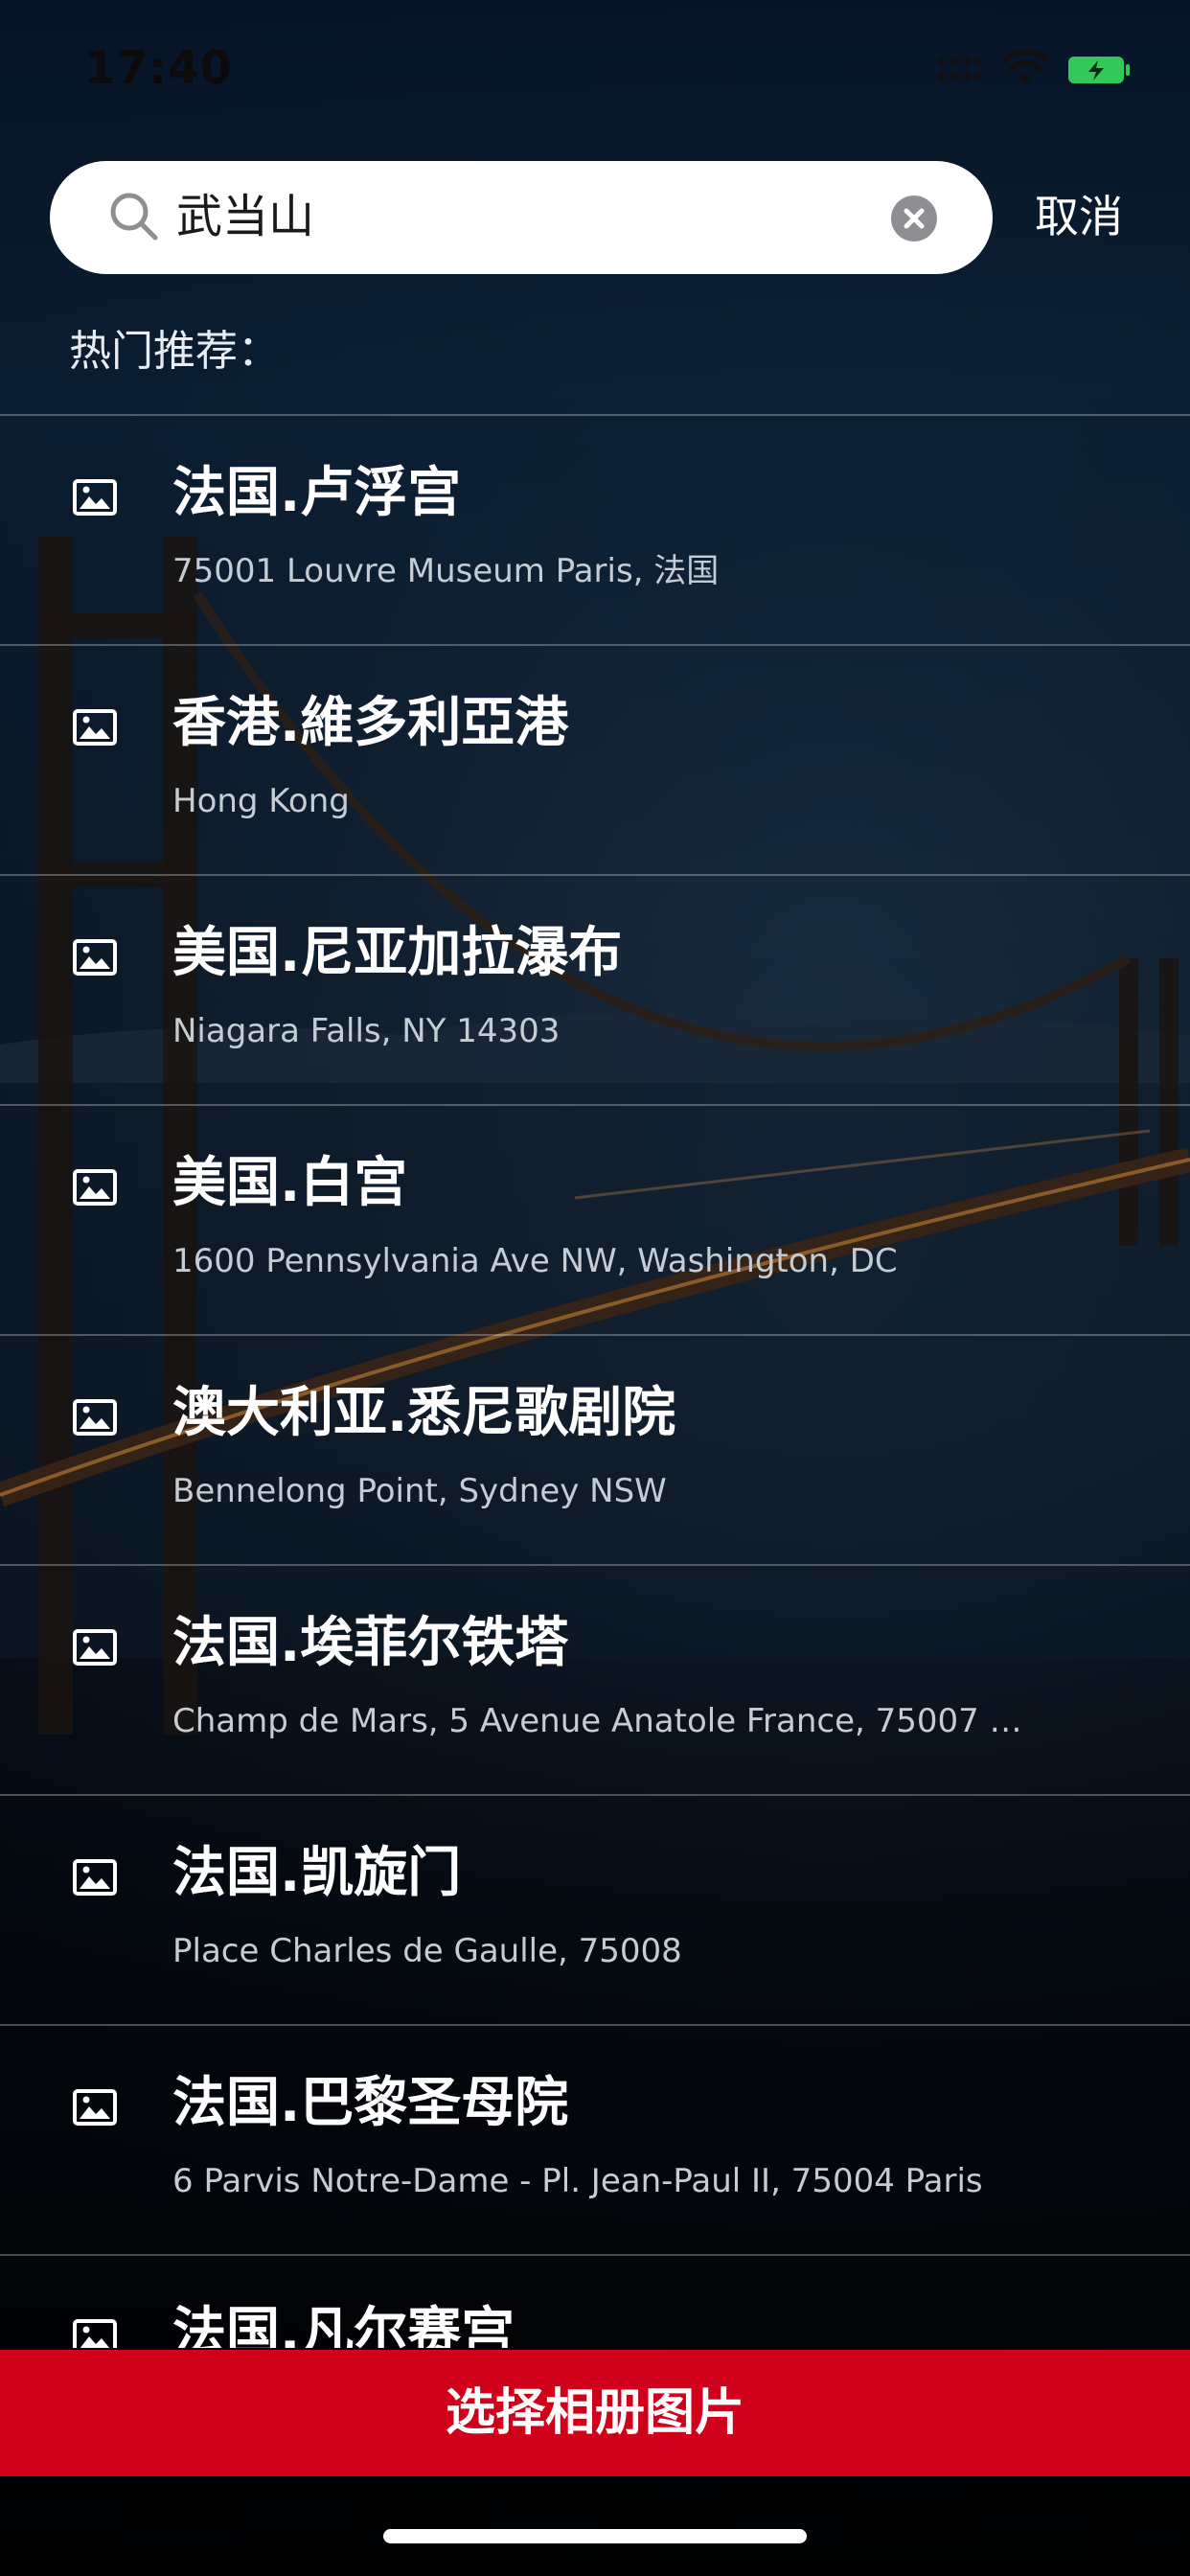 The width and height of the screenshot is (1190, 2576). I want to click on place-address: Bennelong Point, Sydney NSW, so click(420, 1491).